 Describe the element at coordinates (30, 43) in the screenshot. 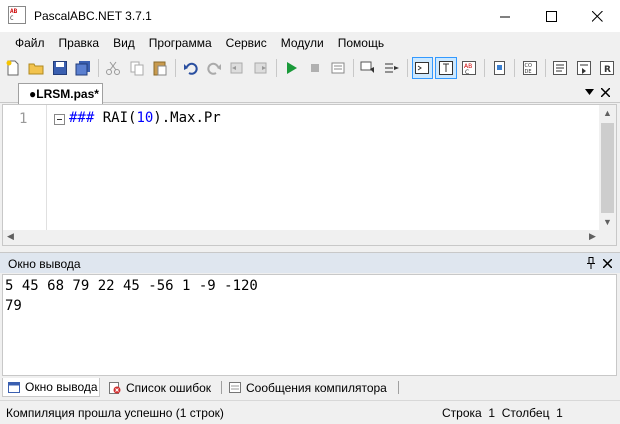

I see `menu-file: Файл` at that location.